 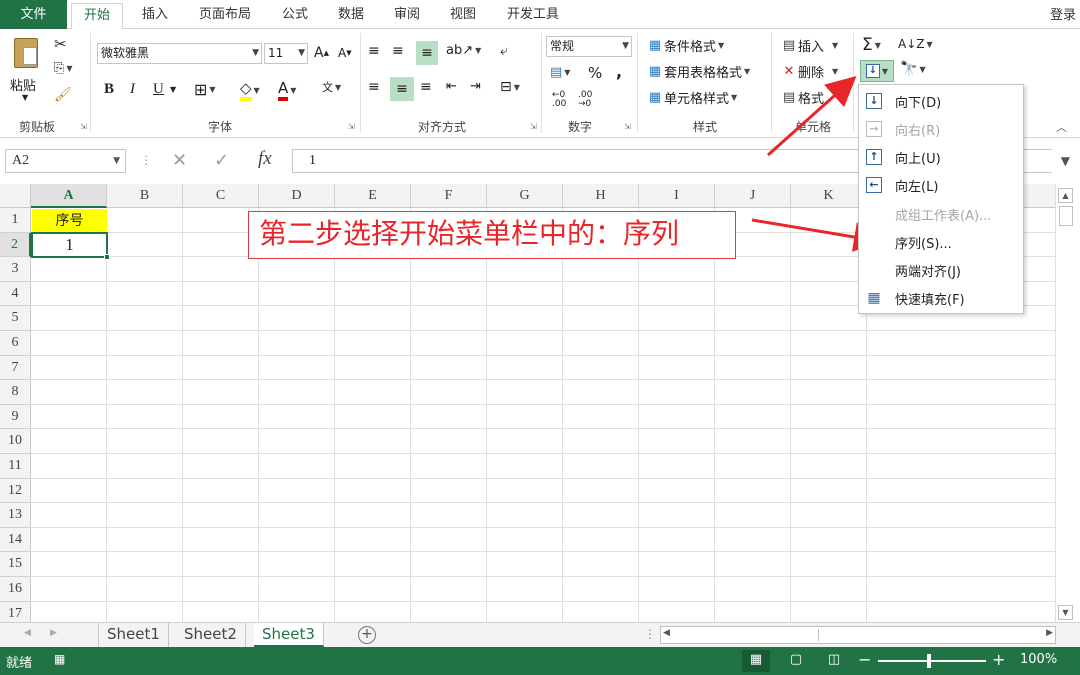 What do you see at coordinates (398, 51) in the screenshot?
I see `align-middle-icon: ≡` at bounding box center [398, 51].